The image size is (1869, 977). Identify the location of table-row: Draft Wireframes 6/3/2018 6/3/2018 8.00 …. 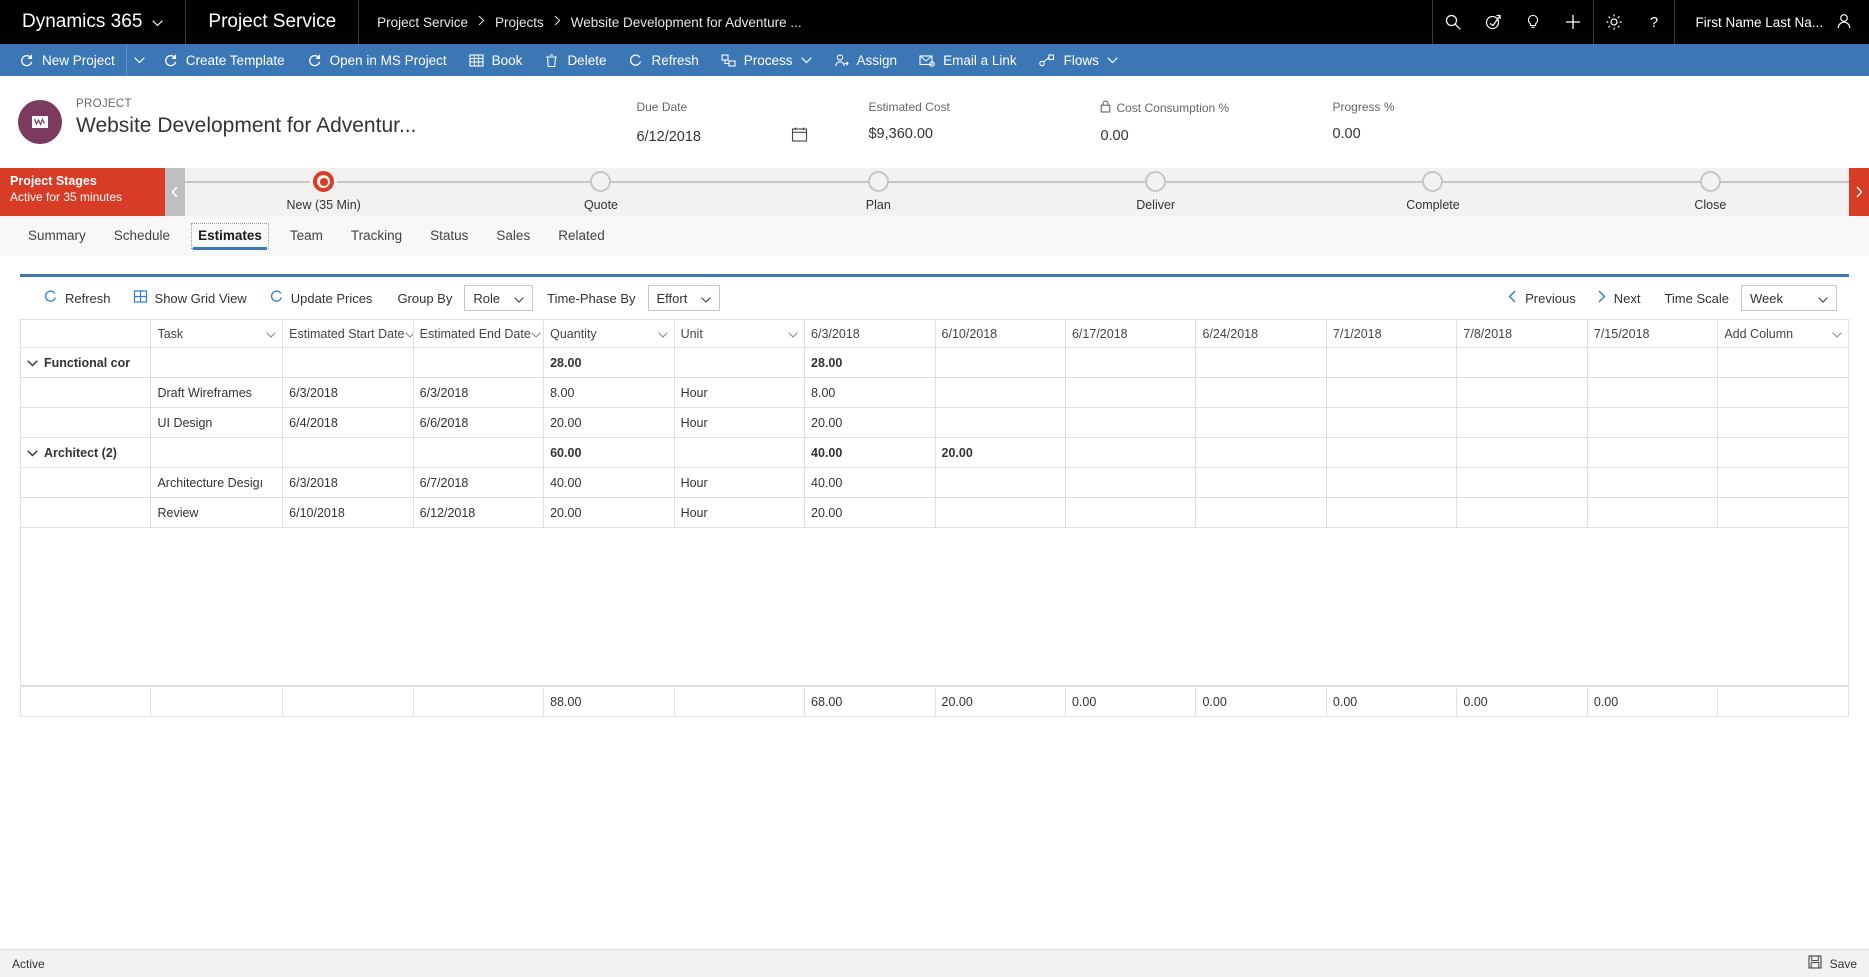
(934, 392).